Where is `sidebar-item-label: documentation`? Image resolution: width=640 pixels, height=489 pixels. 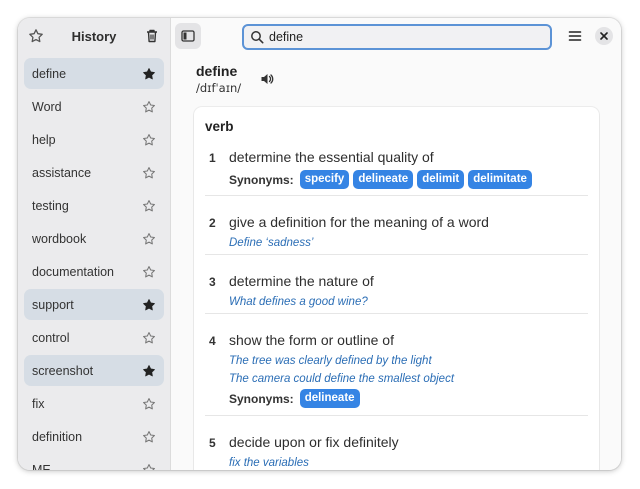 sidebar-item-label: documentation is located at coordinates (73, 271).